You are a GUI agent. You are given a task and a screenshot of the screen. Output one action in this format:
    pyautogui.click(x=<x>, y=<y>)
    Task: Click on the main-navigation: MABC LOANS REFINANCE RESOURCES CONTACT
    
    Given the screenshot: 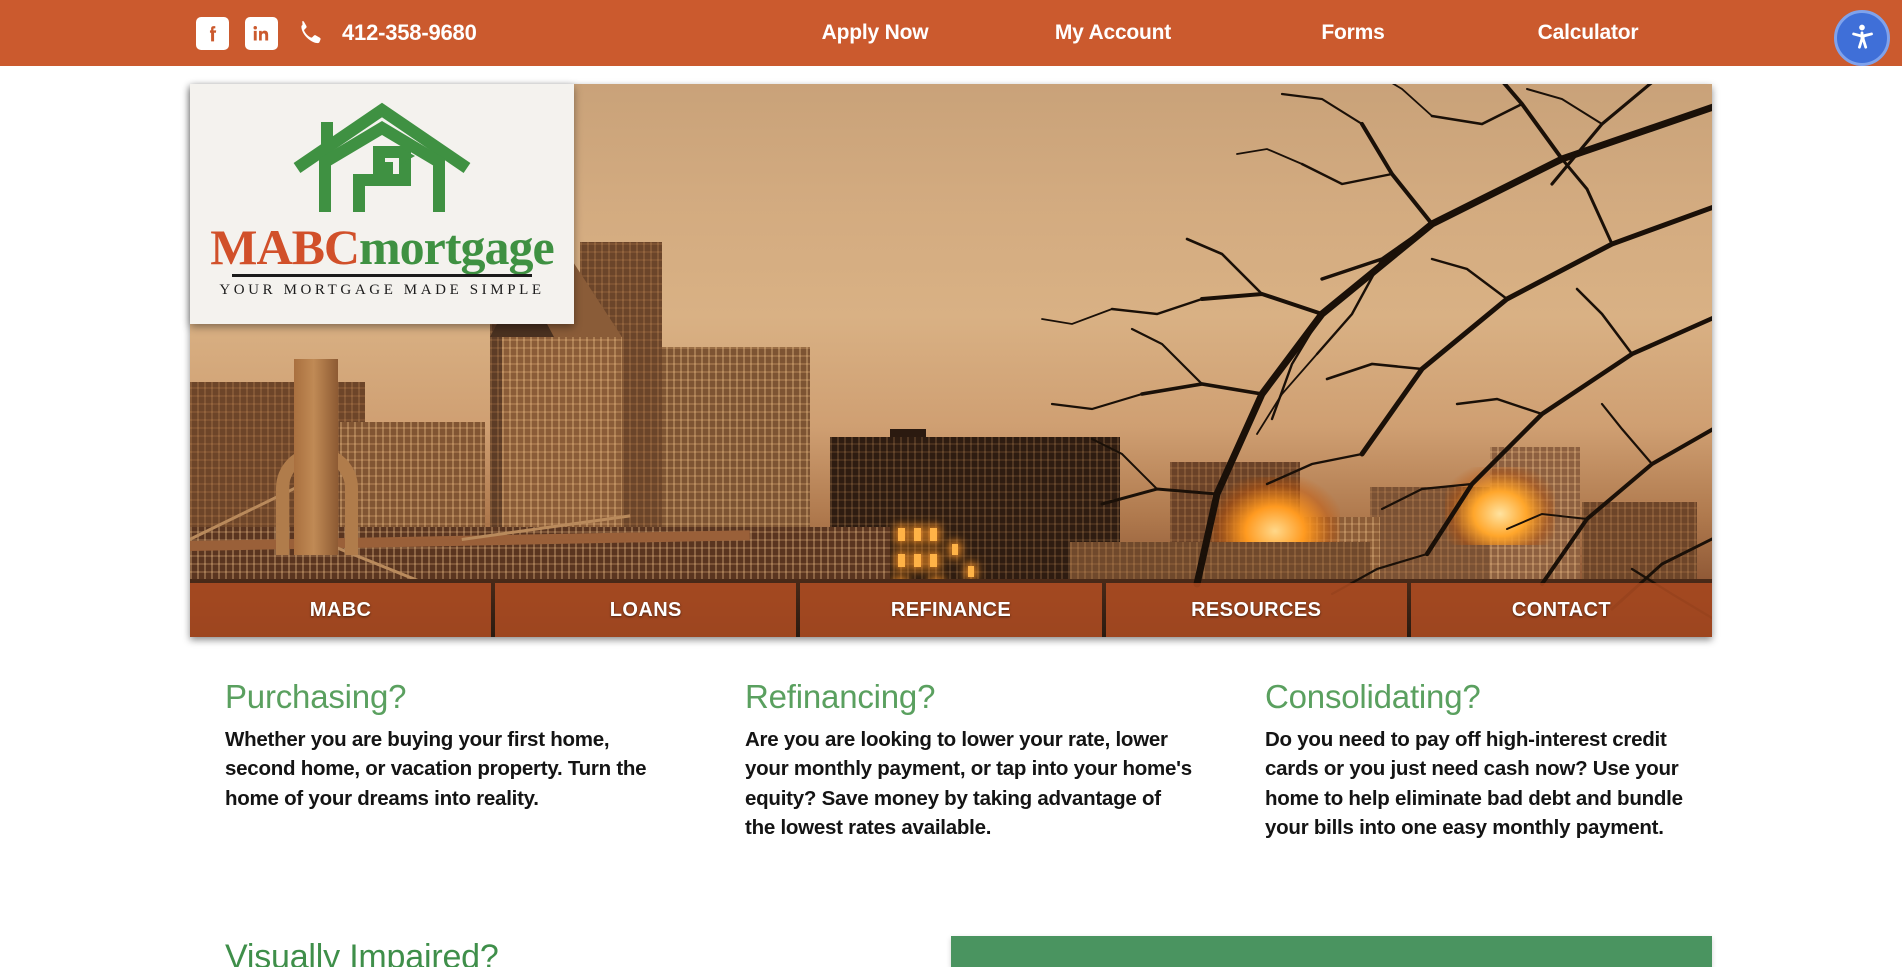 What is the action you would take?
    pyautogui.click(x=951, y=610)
    